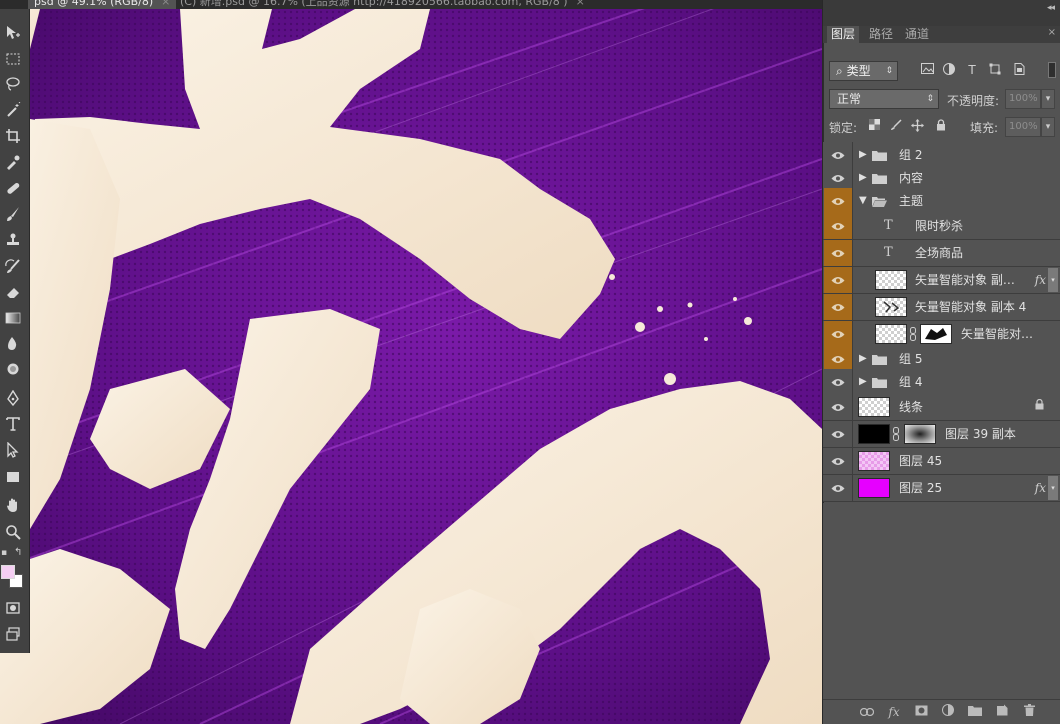  I want to click on document-tab-active: psd @ 49.1% (RGB/8) ×, so click(102, 4).